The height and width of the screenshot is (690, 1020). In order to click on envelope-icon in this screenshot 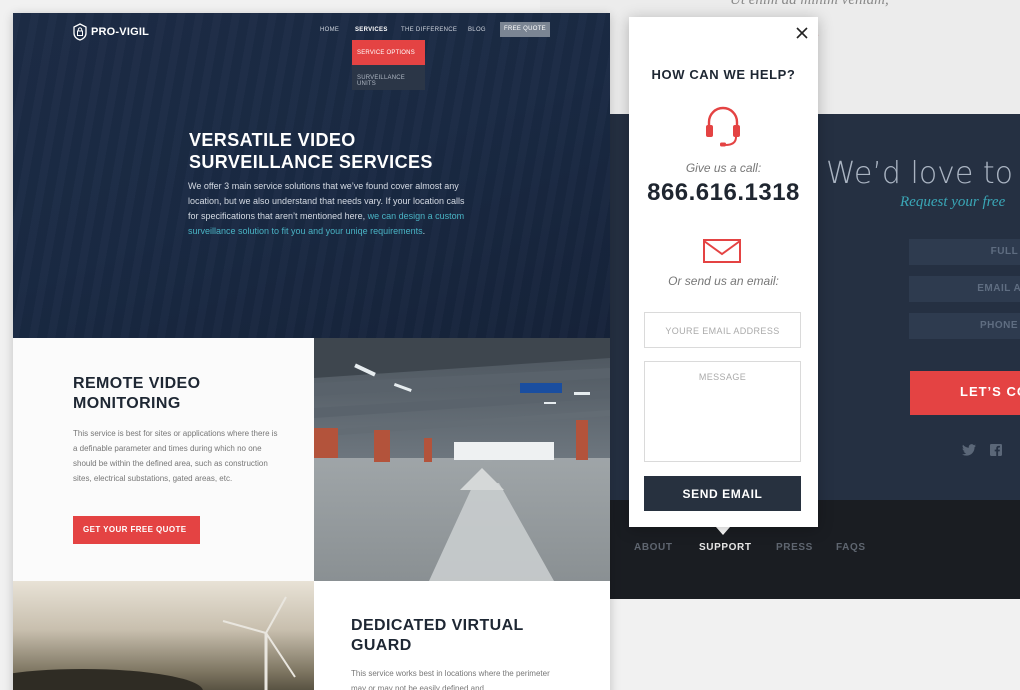, I will do `click(722, 251)`.